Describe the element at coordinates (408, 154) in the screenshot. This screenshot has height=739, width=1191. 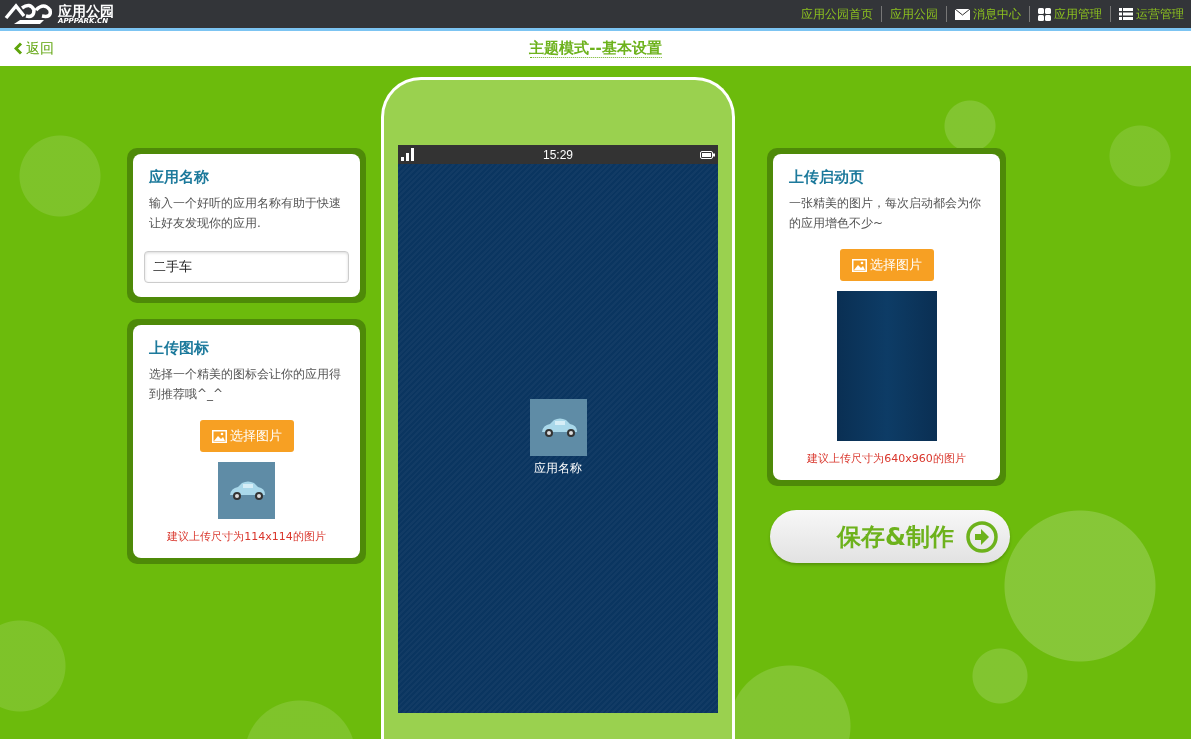
I see `signal-icon` at that location.